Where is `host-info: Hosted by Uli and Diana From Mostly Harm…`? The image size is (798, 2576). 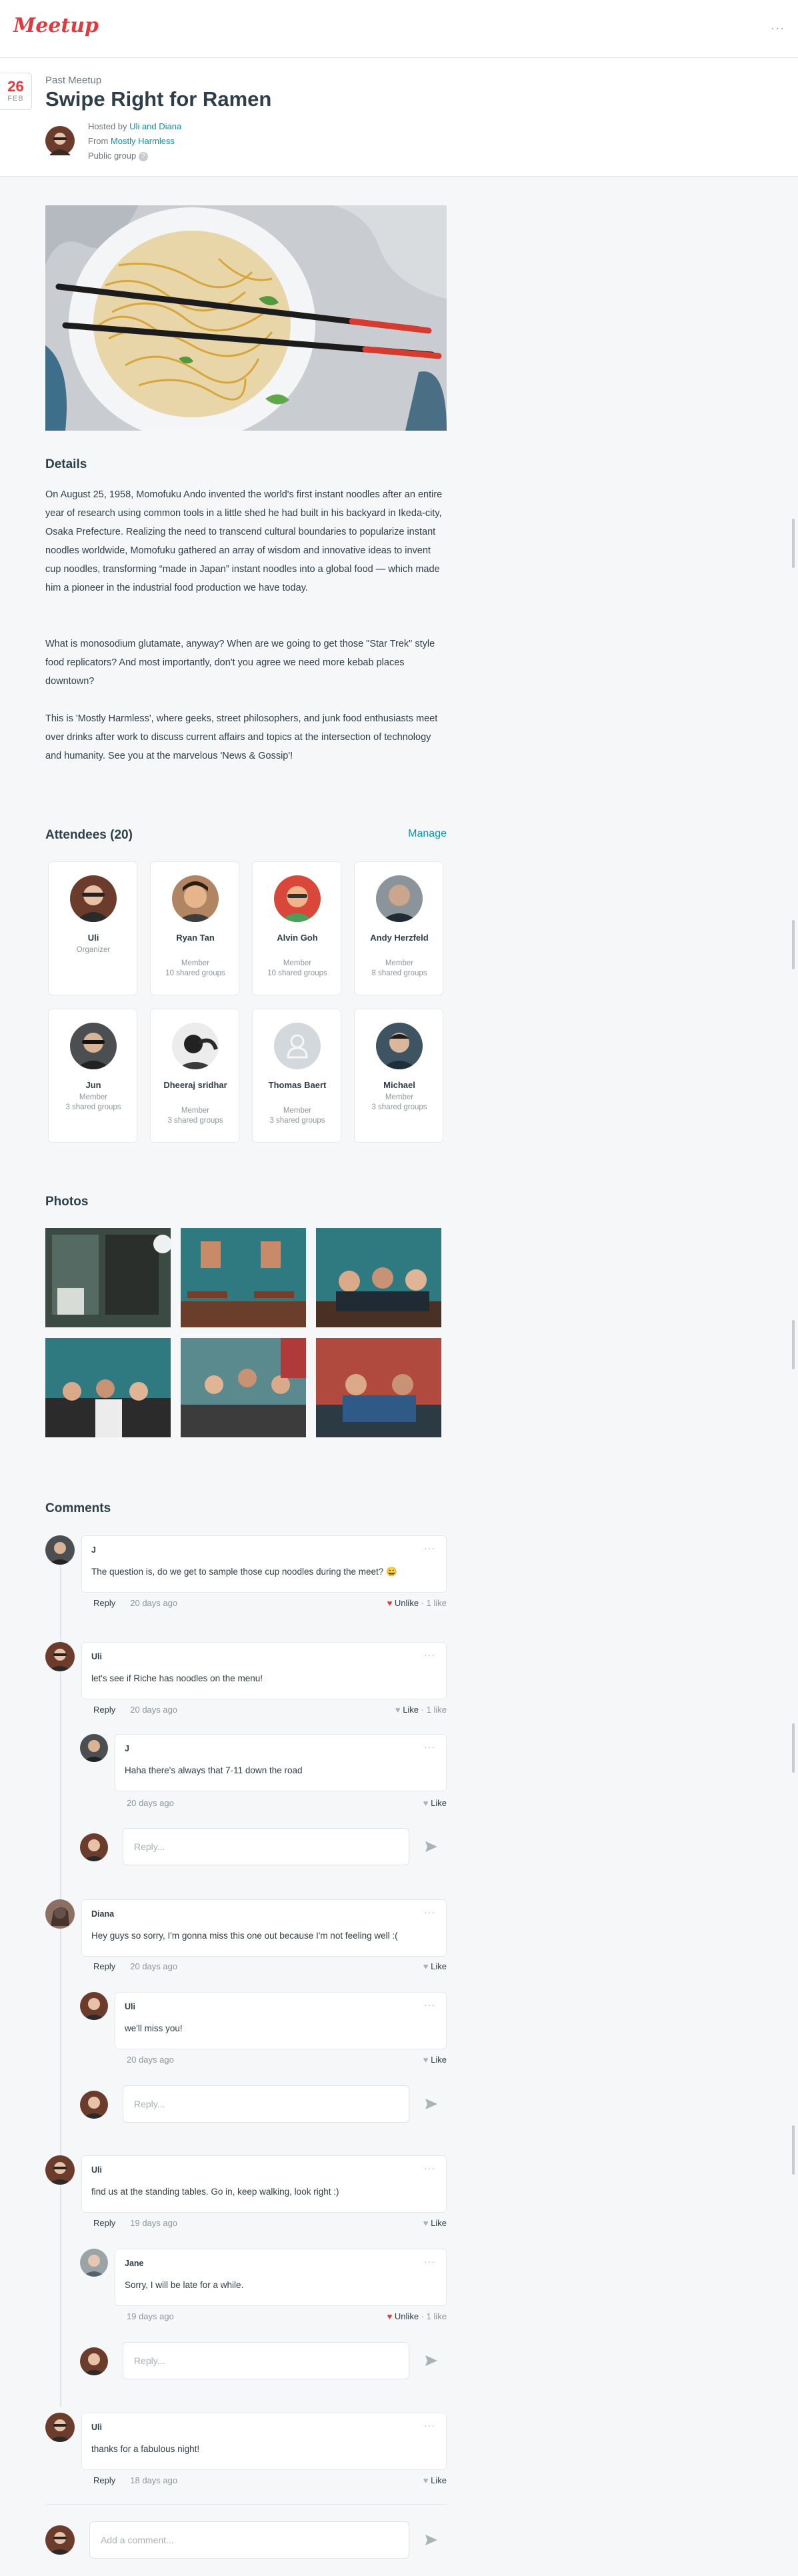 host-info: Hosted by Uli and Diana From Mostly Harm… is located at coordinates (134, 141).